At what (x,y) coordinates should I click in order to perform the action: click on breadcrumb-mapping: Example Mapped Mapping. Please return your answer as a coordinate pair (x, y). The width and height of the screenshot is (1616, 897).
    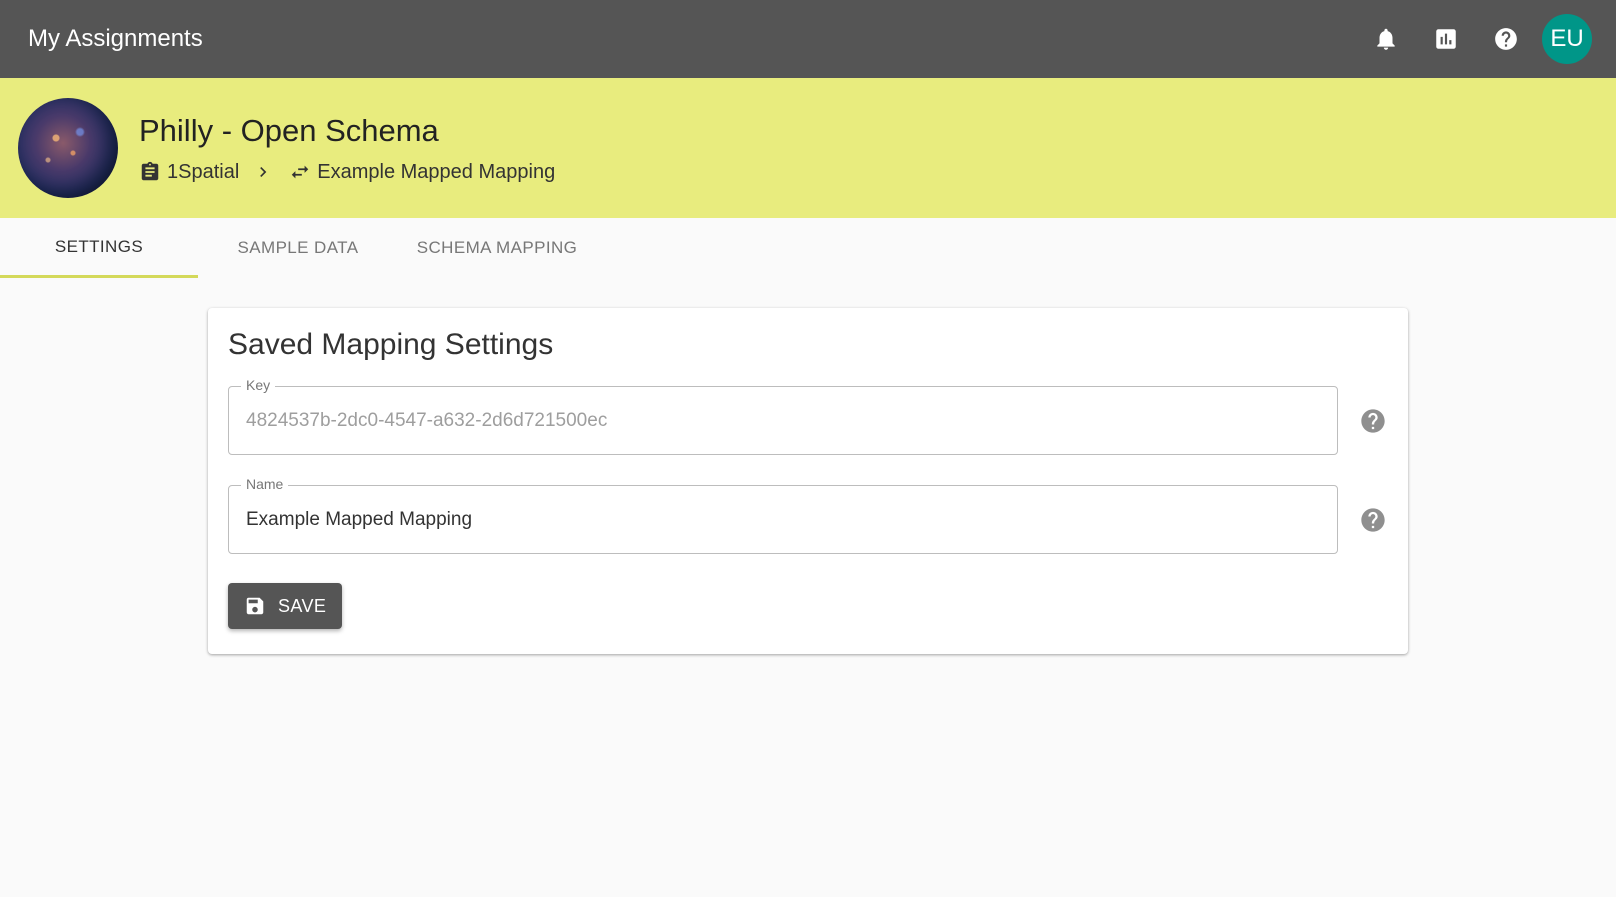
    Looking at the image, I should click on (422, 172).